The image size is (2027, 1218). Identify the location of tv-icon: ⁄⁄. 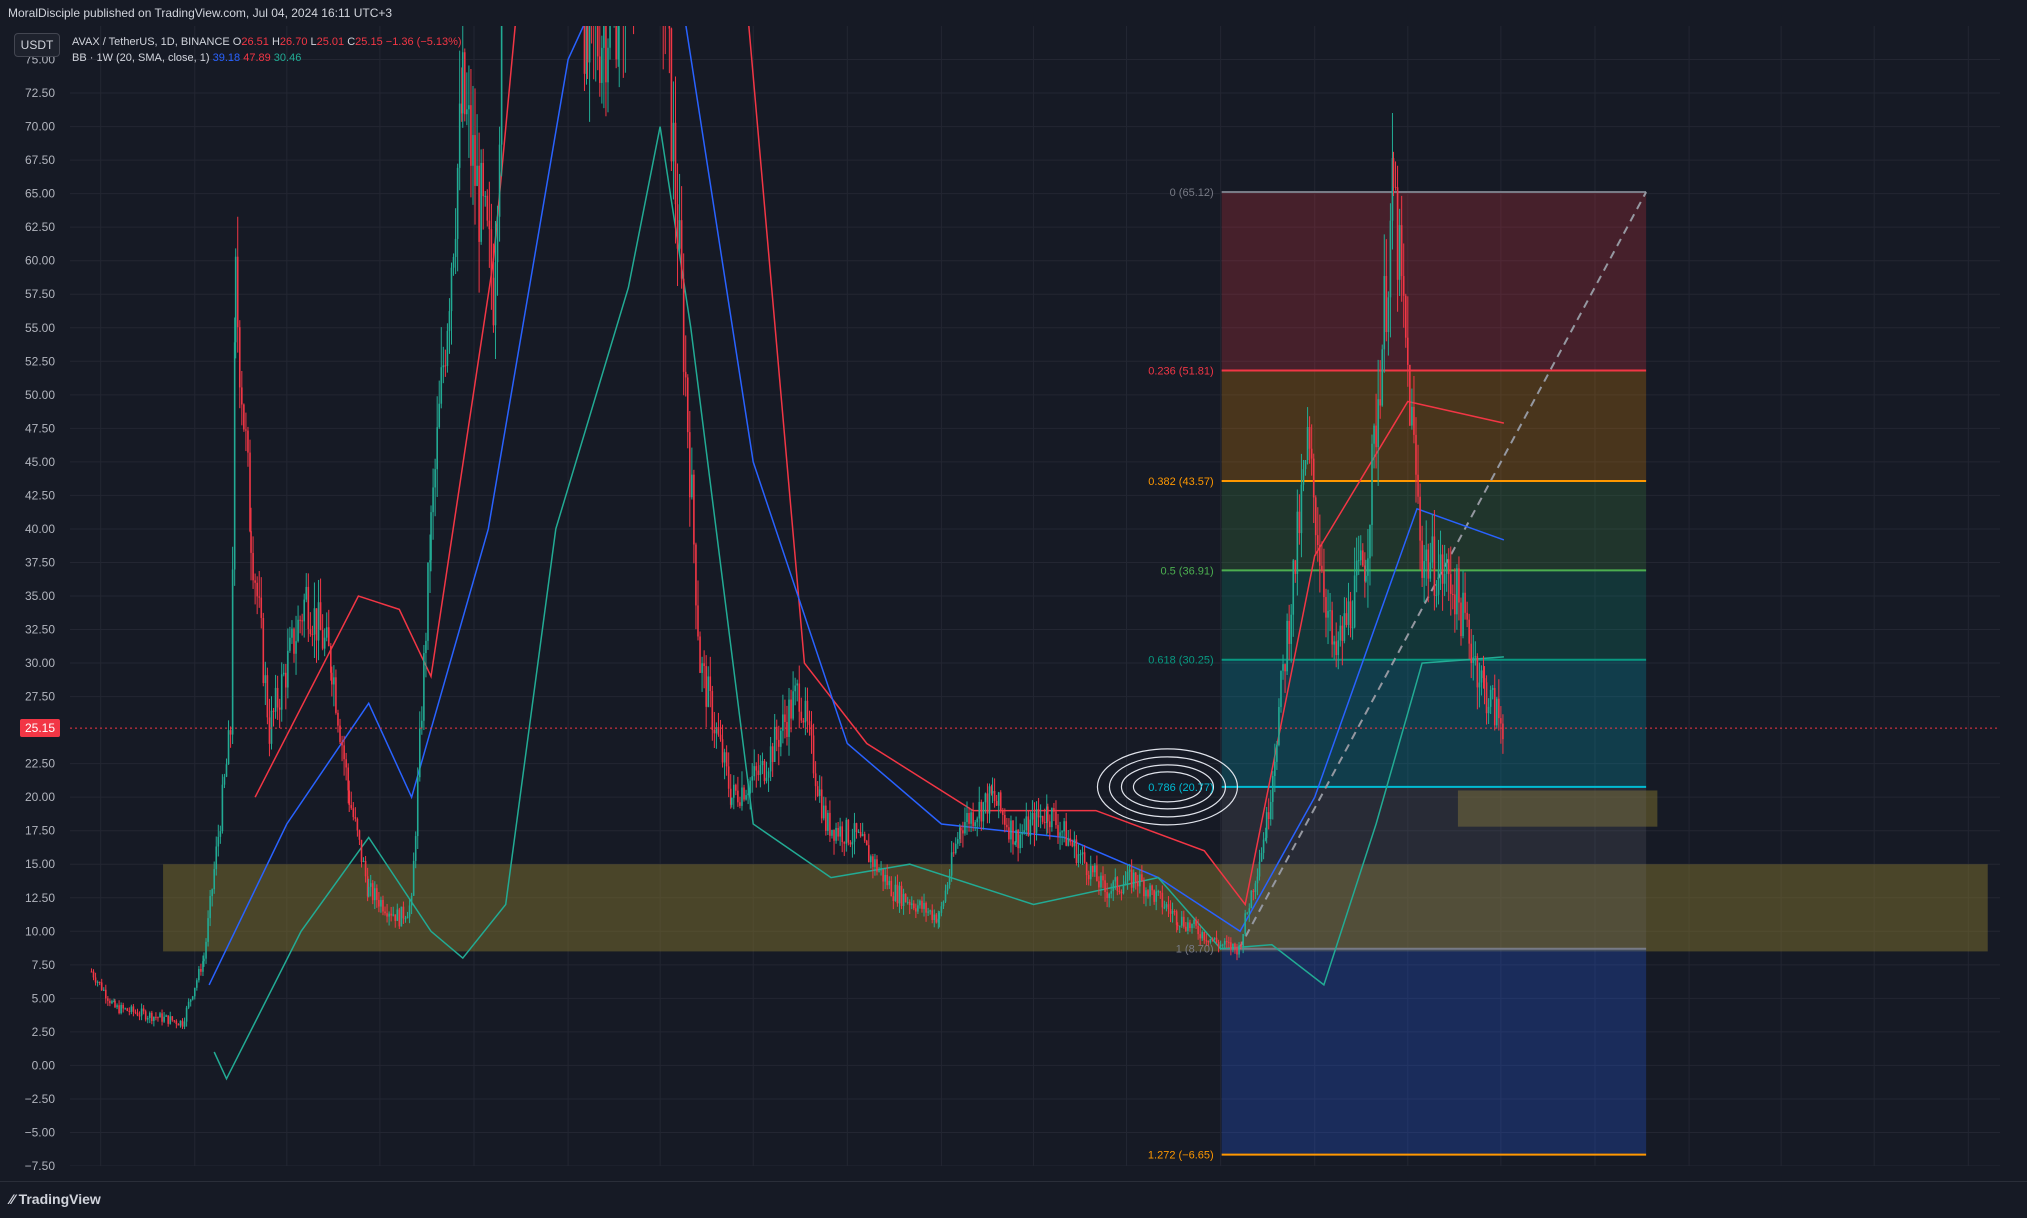
(12, 1199).